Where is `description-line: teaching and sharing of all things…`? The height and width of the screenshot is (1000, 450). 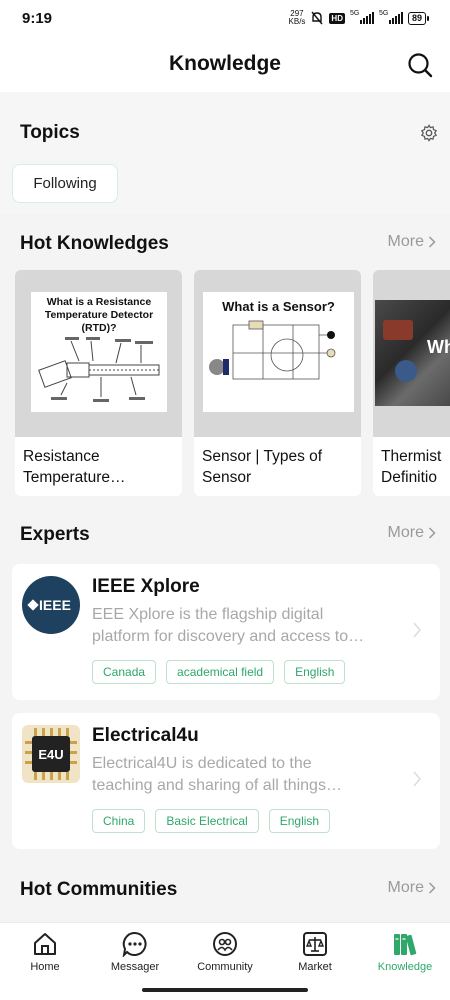 description-line: teaching and sharing of all things… is located at coordinates (217, 785).